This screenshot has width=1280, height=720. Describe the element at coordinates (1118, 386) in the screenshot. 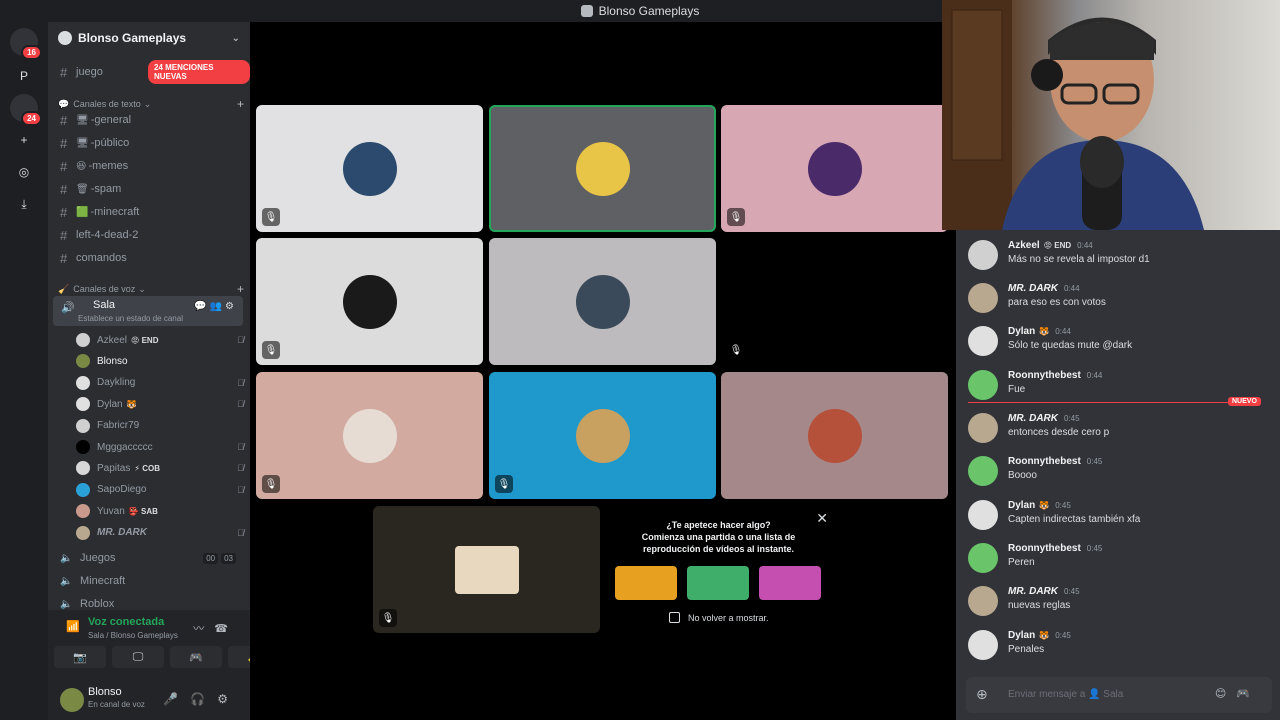

I see `chat-message: Roonnythebest 0:44 Fue` at that location.